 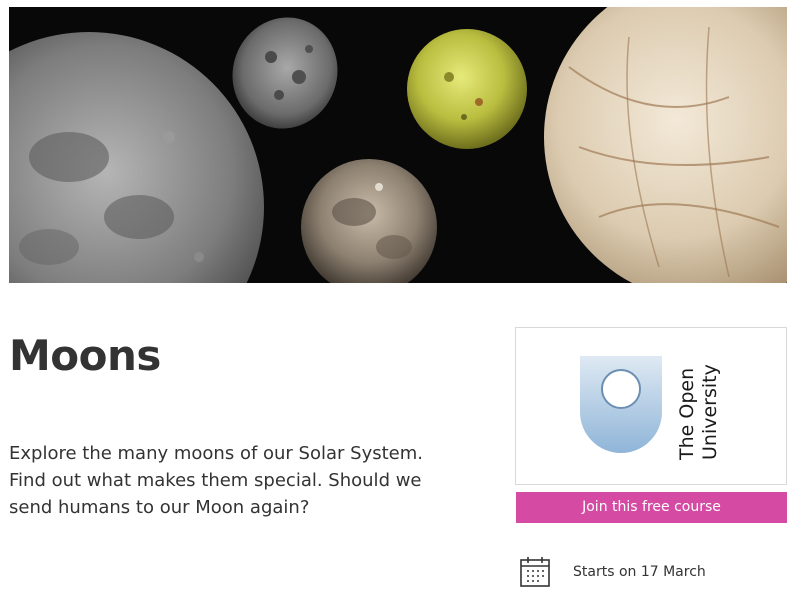 What do you see at coordinates (639, 572) in the screenshot?
I see `start-date-text: Starts on 17 March` at bounding box center [639, 572].